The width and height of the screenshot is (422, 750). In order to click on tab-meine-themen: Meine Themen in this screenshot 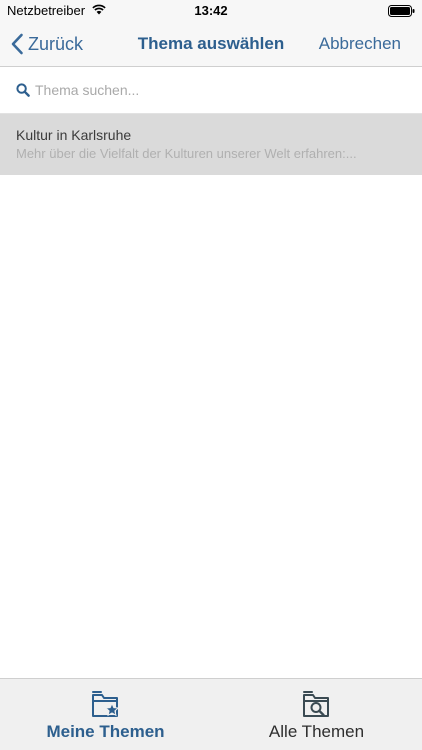, I will do `click(105, 714)`.